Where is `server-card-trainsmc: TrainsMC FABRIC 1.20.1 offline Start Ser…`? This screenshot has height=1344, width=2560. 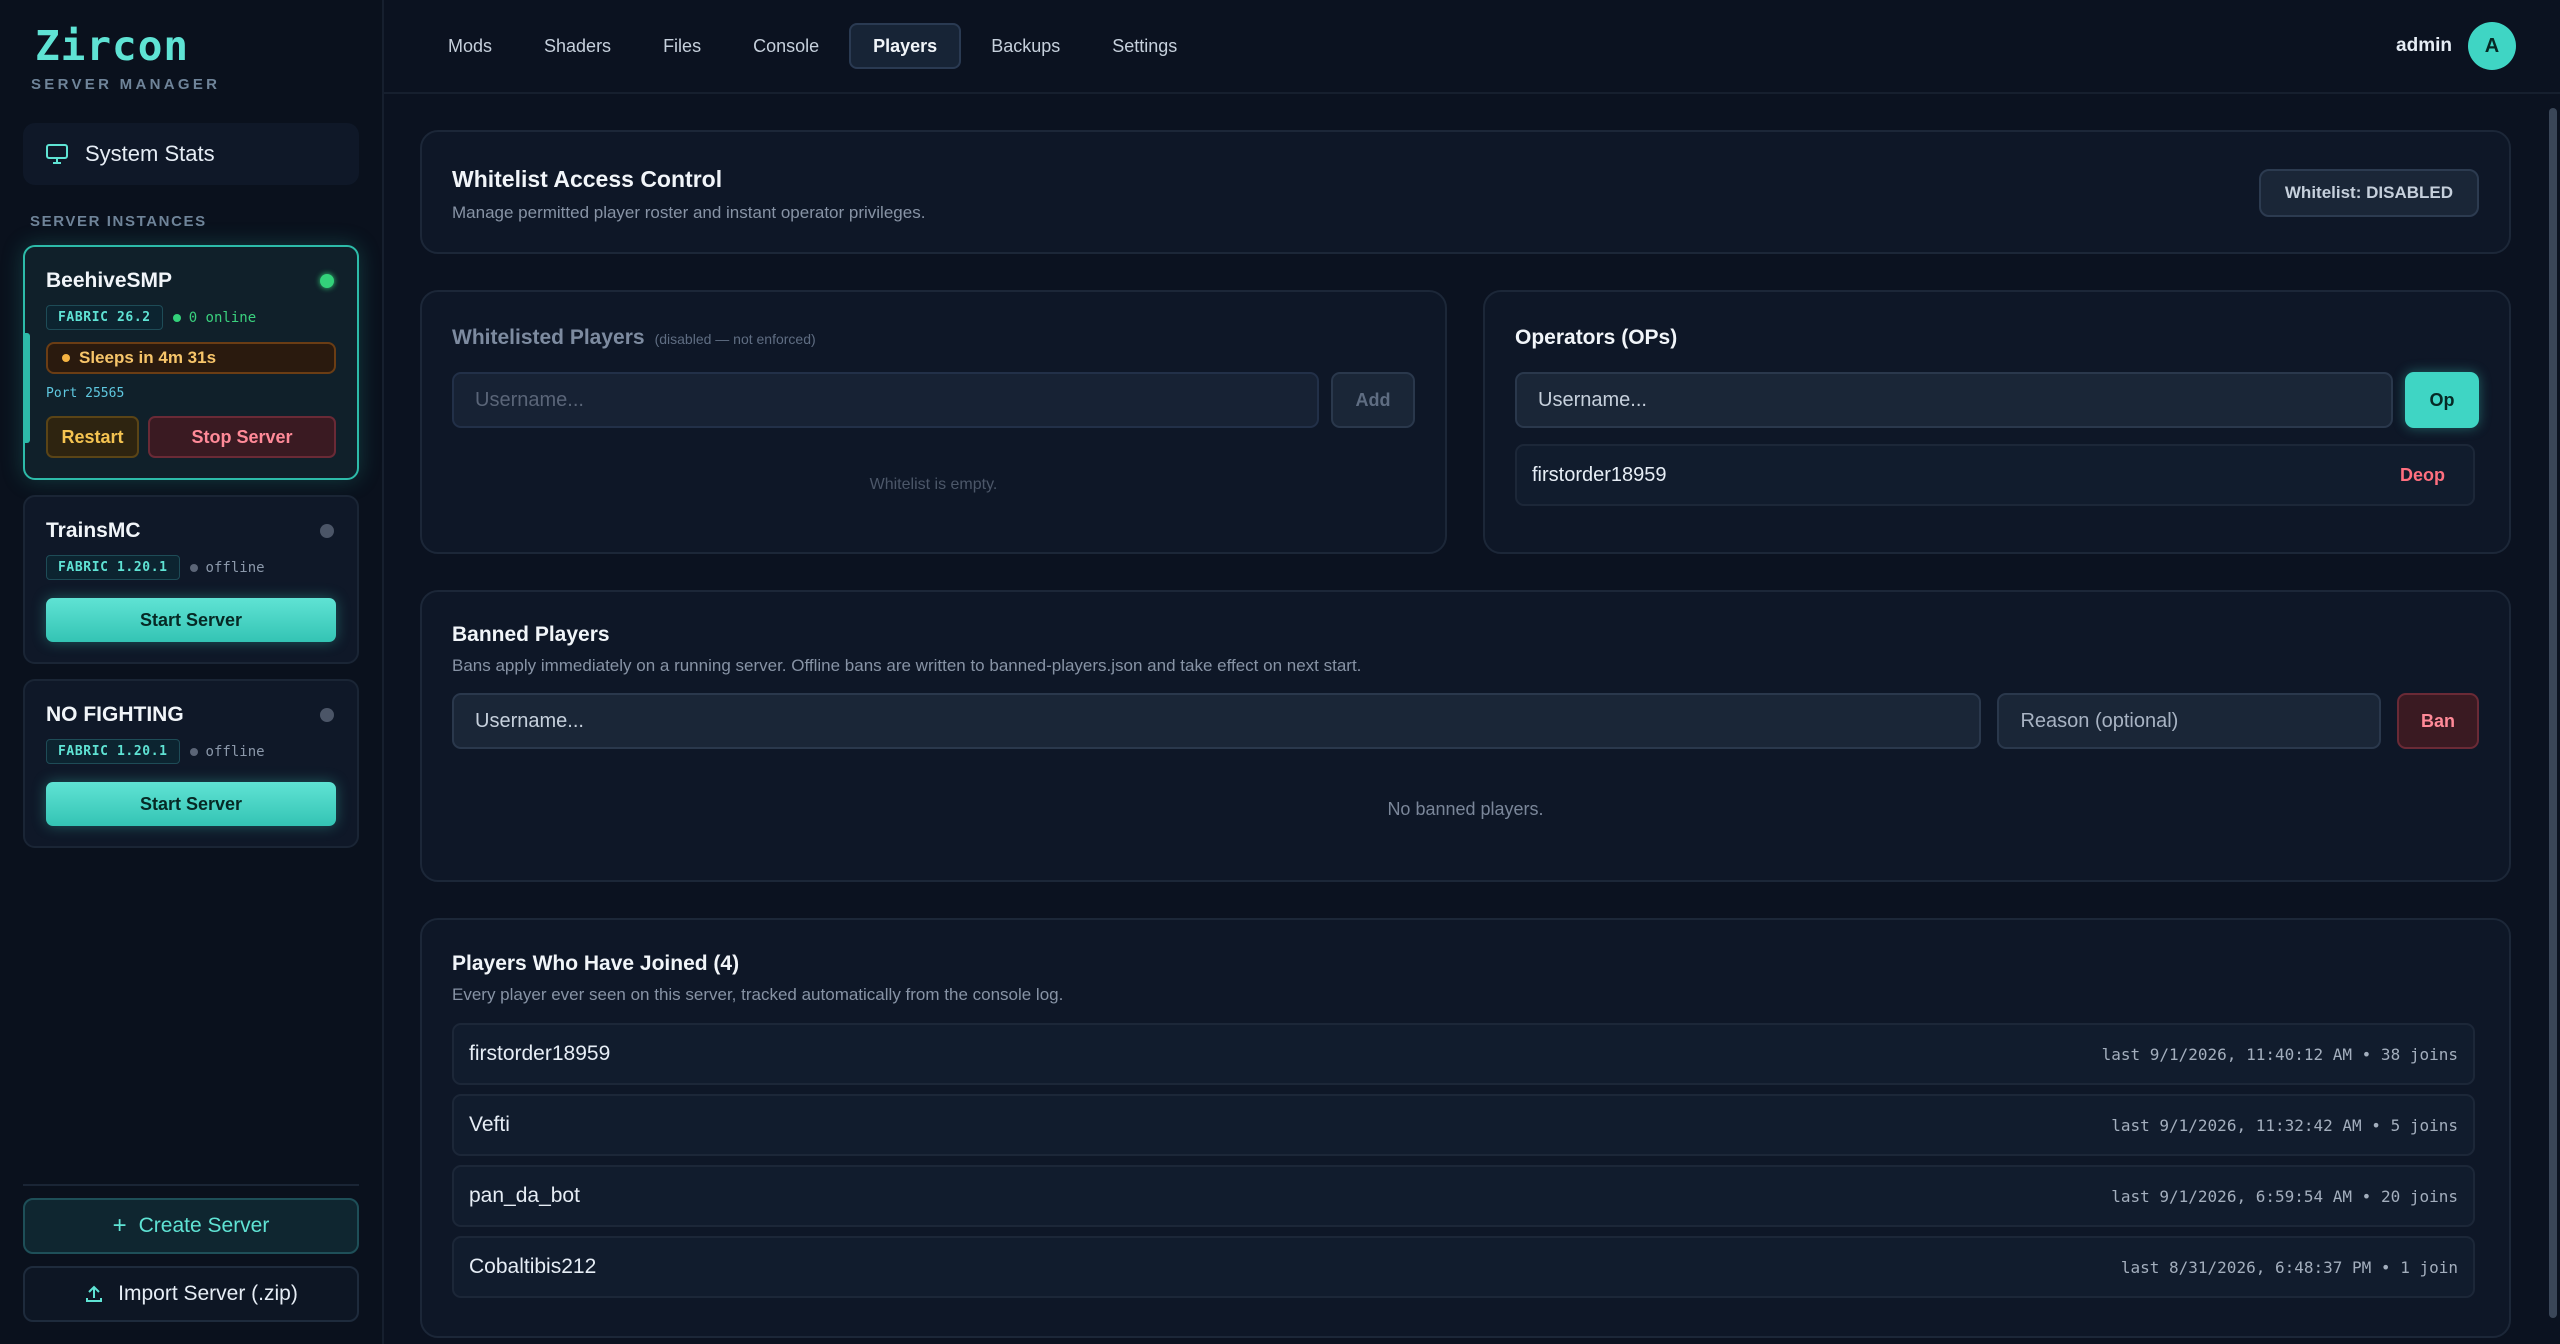
server-card-trainsmc: TrainsMC FABRIC 1.20.1 offline Start Ser… is located at coordinates (191, 579).